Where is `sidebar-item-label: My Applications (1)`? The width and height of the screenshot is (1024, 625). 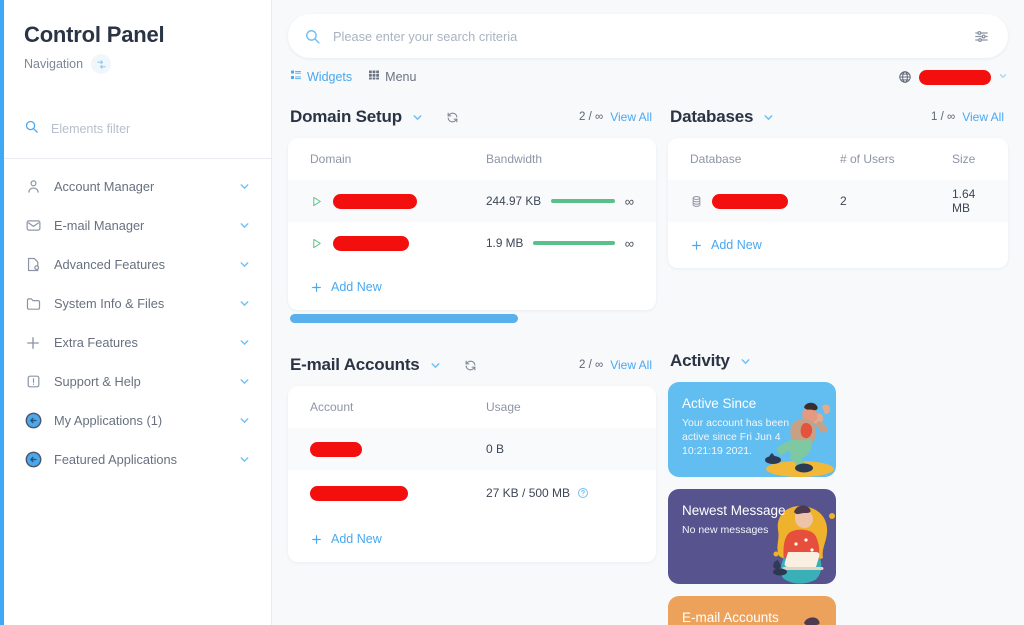 sidebar-item-label: My Applications (1) is located at coordinates (108, 420).